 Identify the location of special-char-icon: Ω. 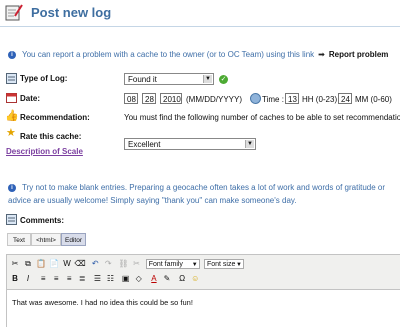
(182, 279).